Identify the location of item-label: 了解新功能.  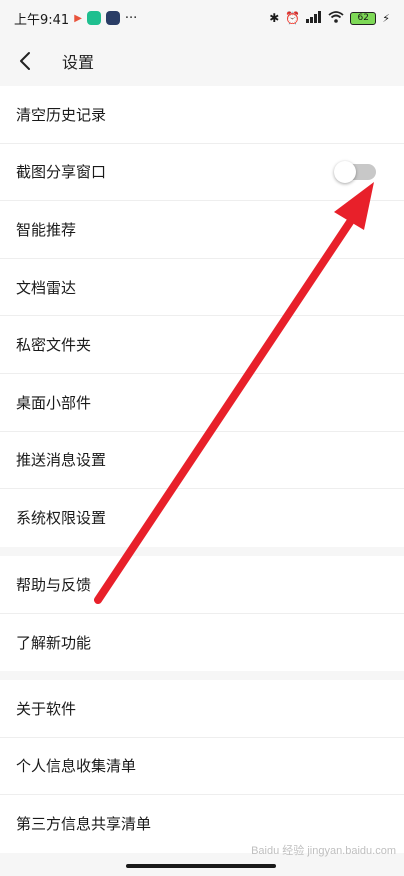
(54, 642).